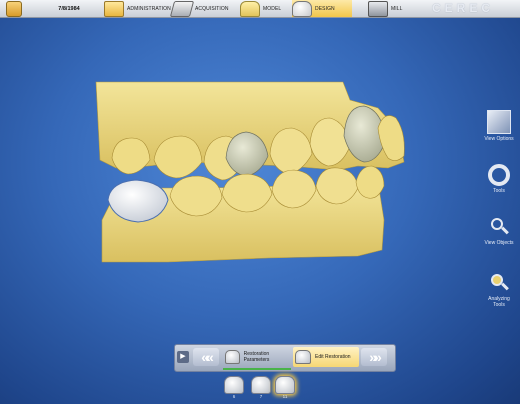  Describe the element at coordinates (272, 8) in the screenshot. I see `step-label: MODEL` at that location.